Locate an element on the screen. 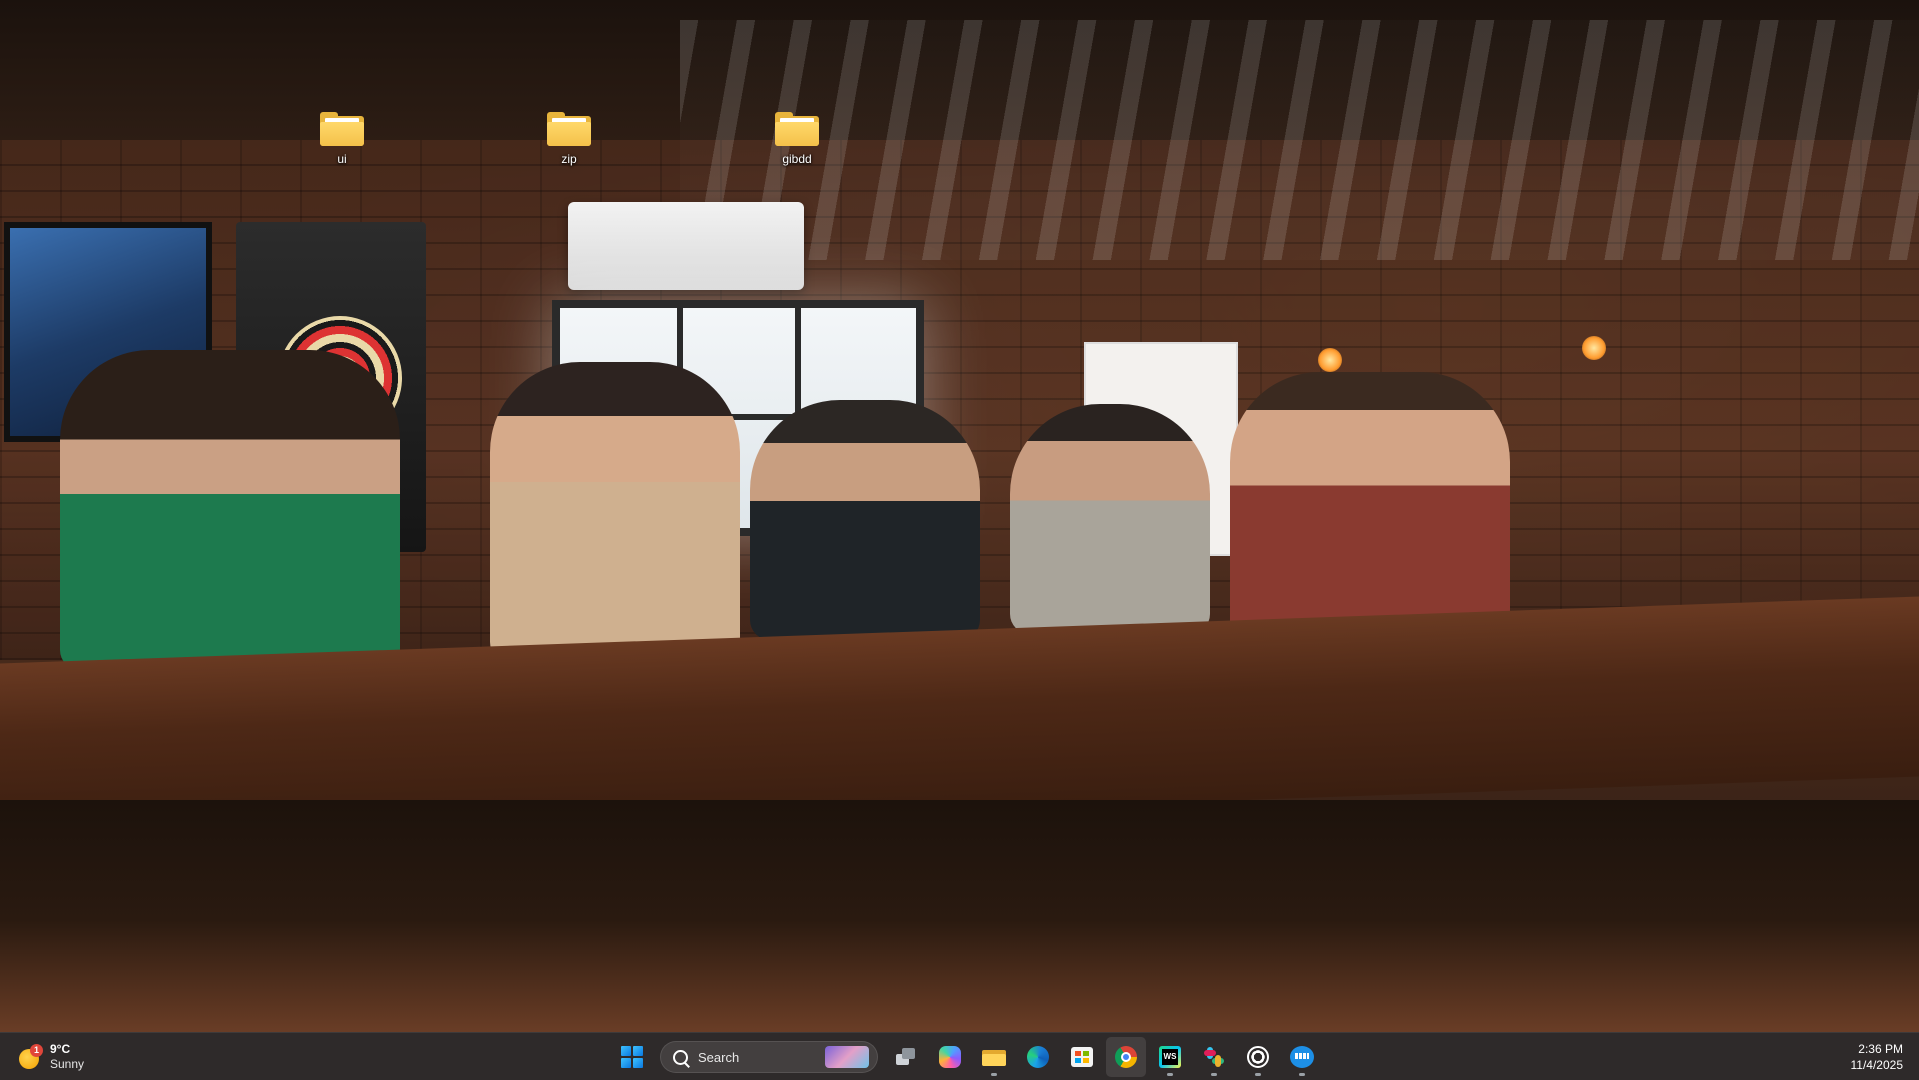 The image size is (1919, 1080). copilot-icon is located at coordinates (950, 1057).